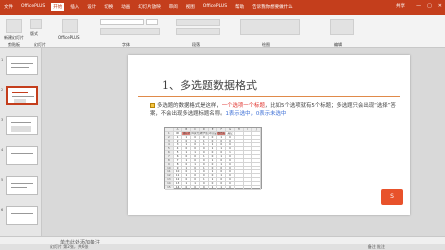  What do you see at coordinates (2, 150) in the screenshot?
I see `thumbnail-number: 4` at bounding box center [2, 150].